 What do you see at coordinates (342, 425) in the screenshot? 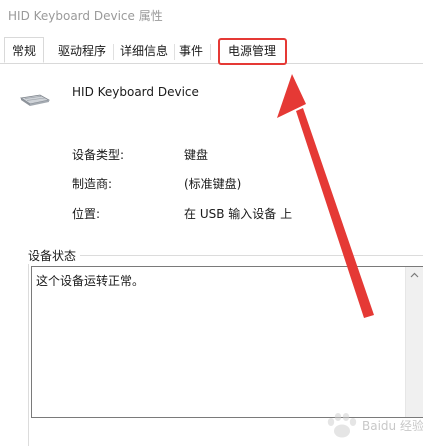
I see `baidu-paw-icon` at bounding box center [342, 425].